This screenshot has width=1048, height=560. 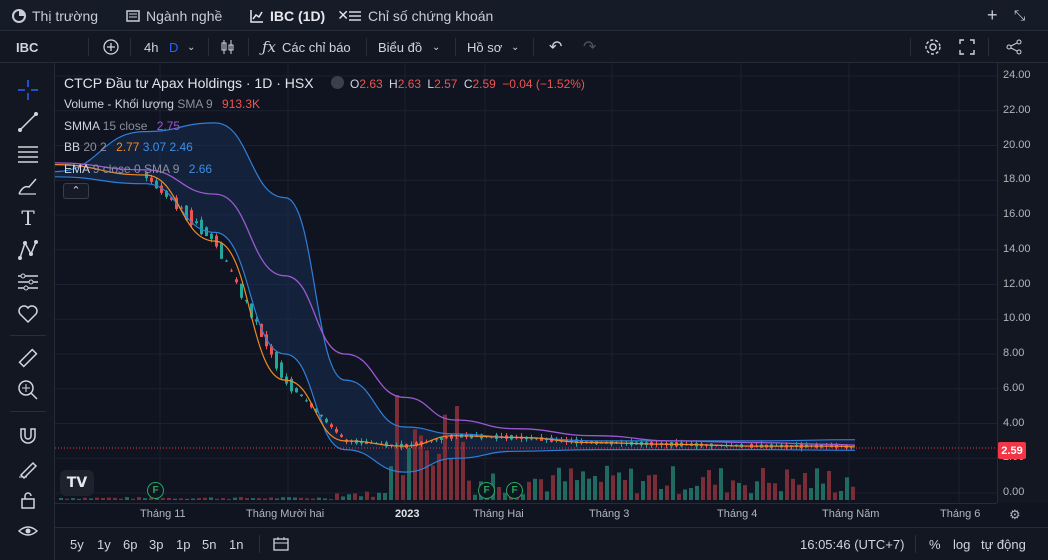 I want to click on tab-stock-index-label: Chỉ số chứng khoán, so click(x=431, y=15).